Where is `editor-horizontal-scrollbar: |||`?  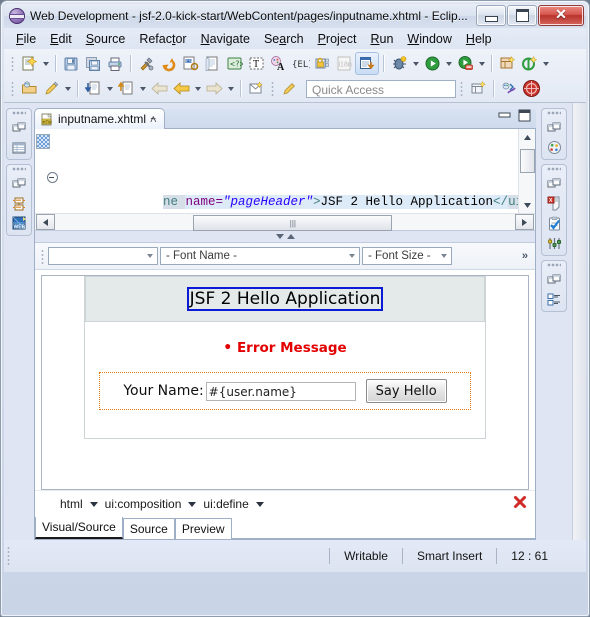 editor-horizontal-scrollbar: ||| is located at coordinates (285, 222).